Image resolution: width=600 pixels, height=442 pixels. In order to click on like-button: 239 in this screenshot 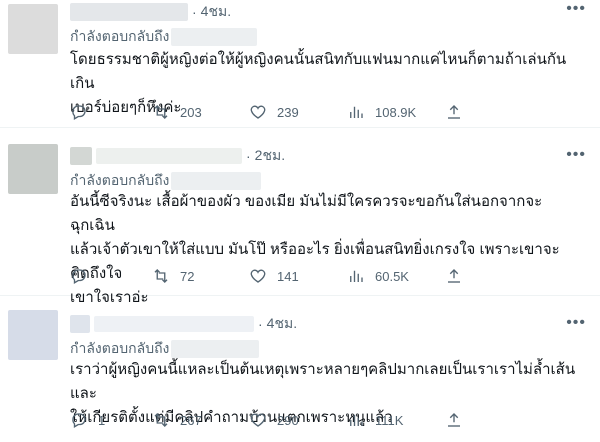, I will do `click(298, 112)`.